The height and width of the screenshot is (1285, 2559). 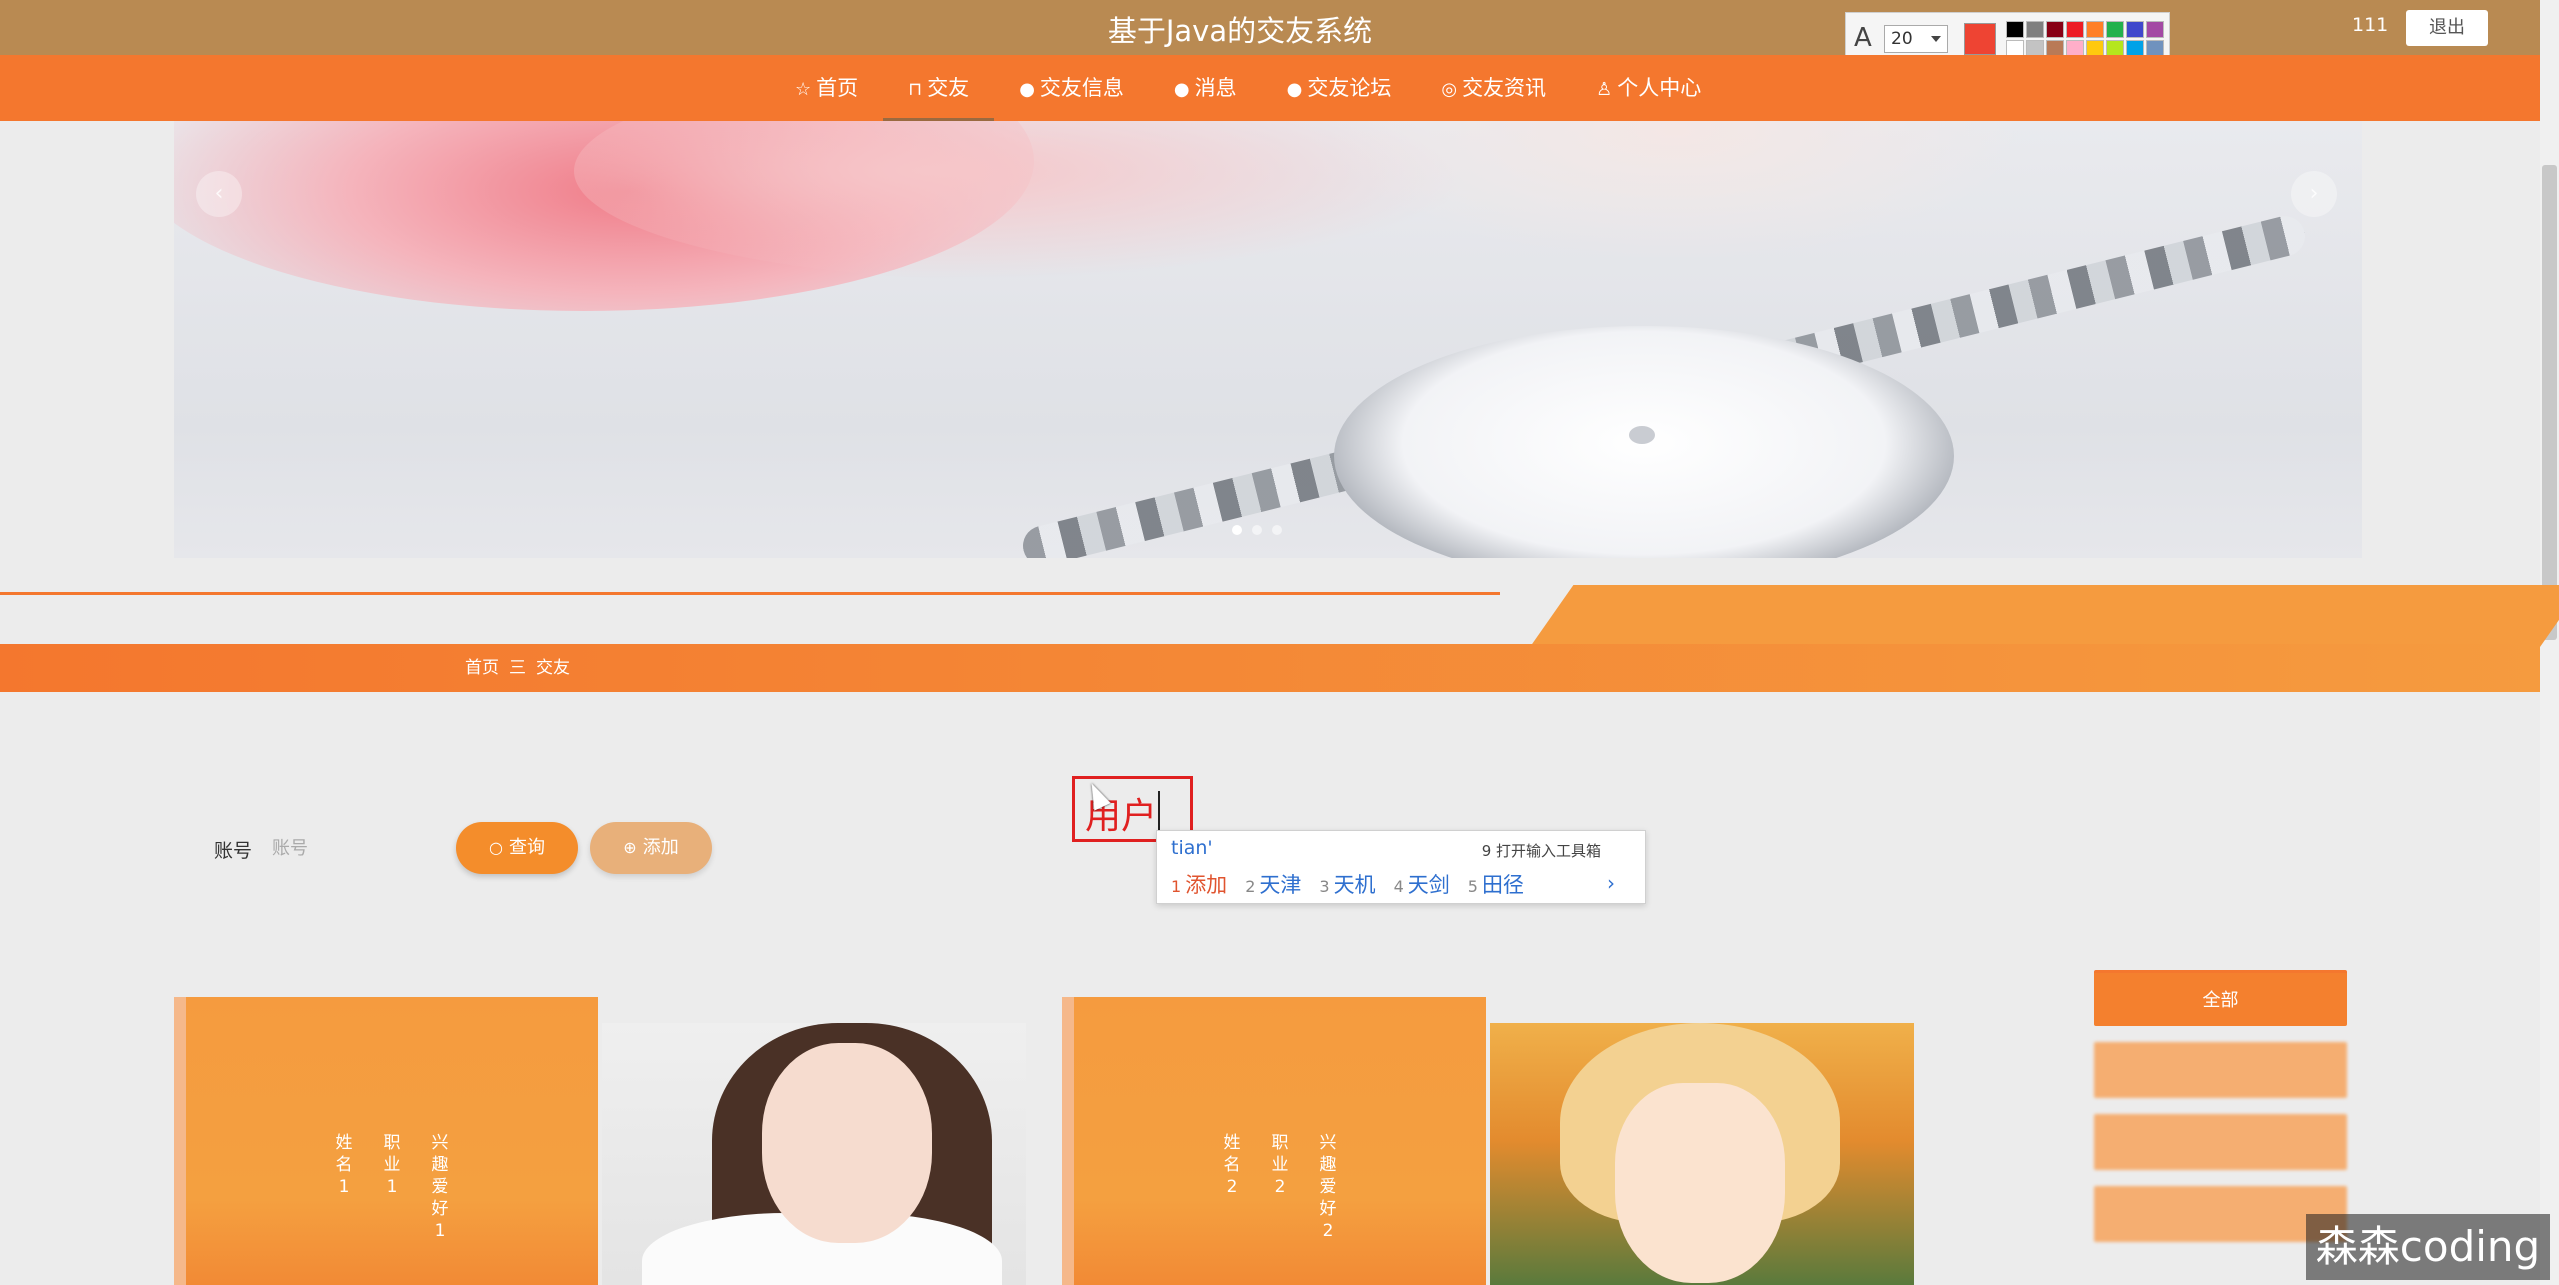 I want to click on ime-candidates: 1 添加 2 天津 3 天机 4 天剑 5 田径, so click(x=1347, y=884).